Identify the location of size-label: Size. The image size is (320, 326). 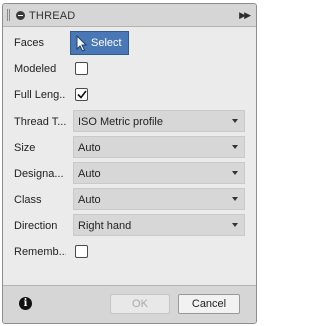
(25, 148).